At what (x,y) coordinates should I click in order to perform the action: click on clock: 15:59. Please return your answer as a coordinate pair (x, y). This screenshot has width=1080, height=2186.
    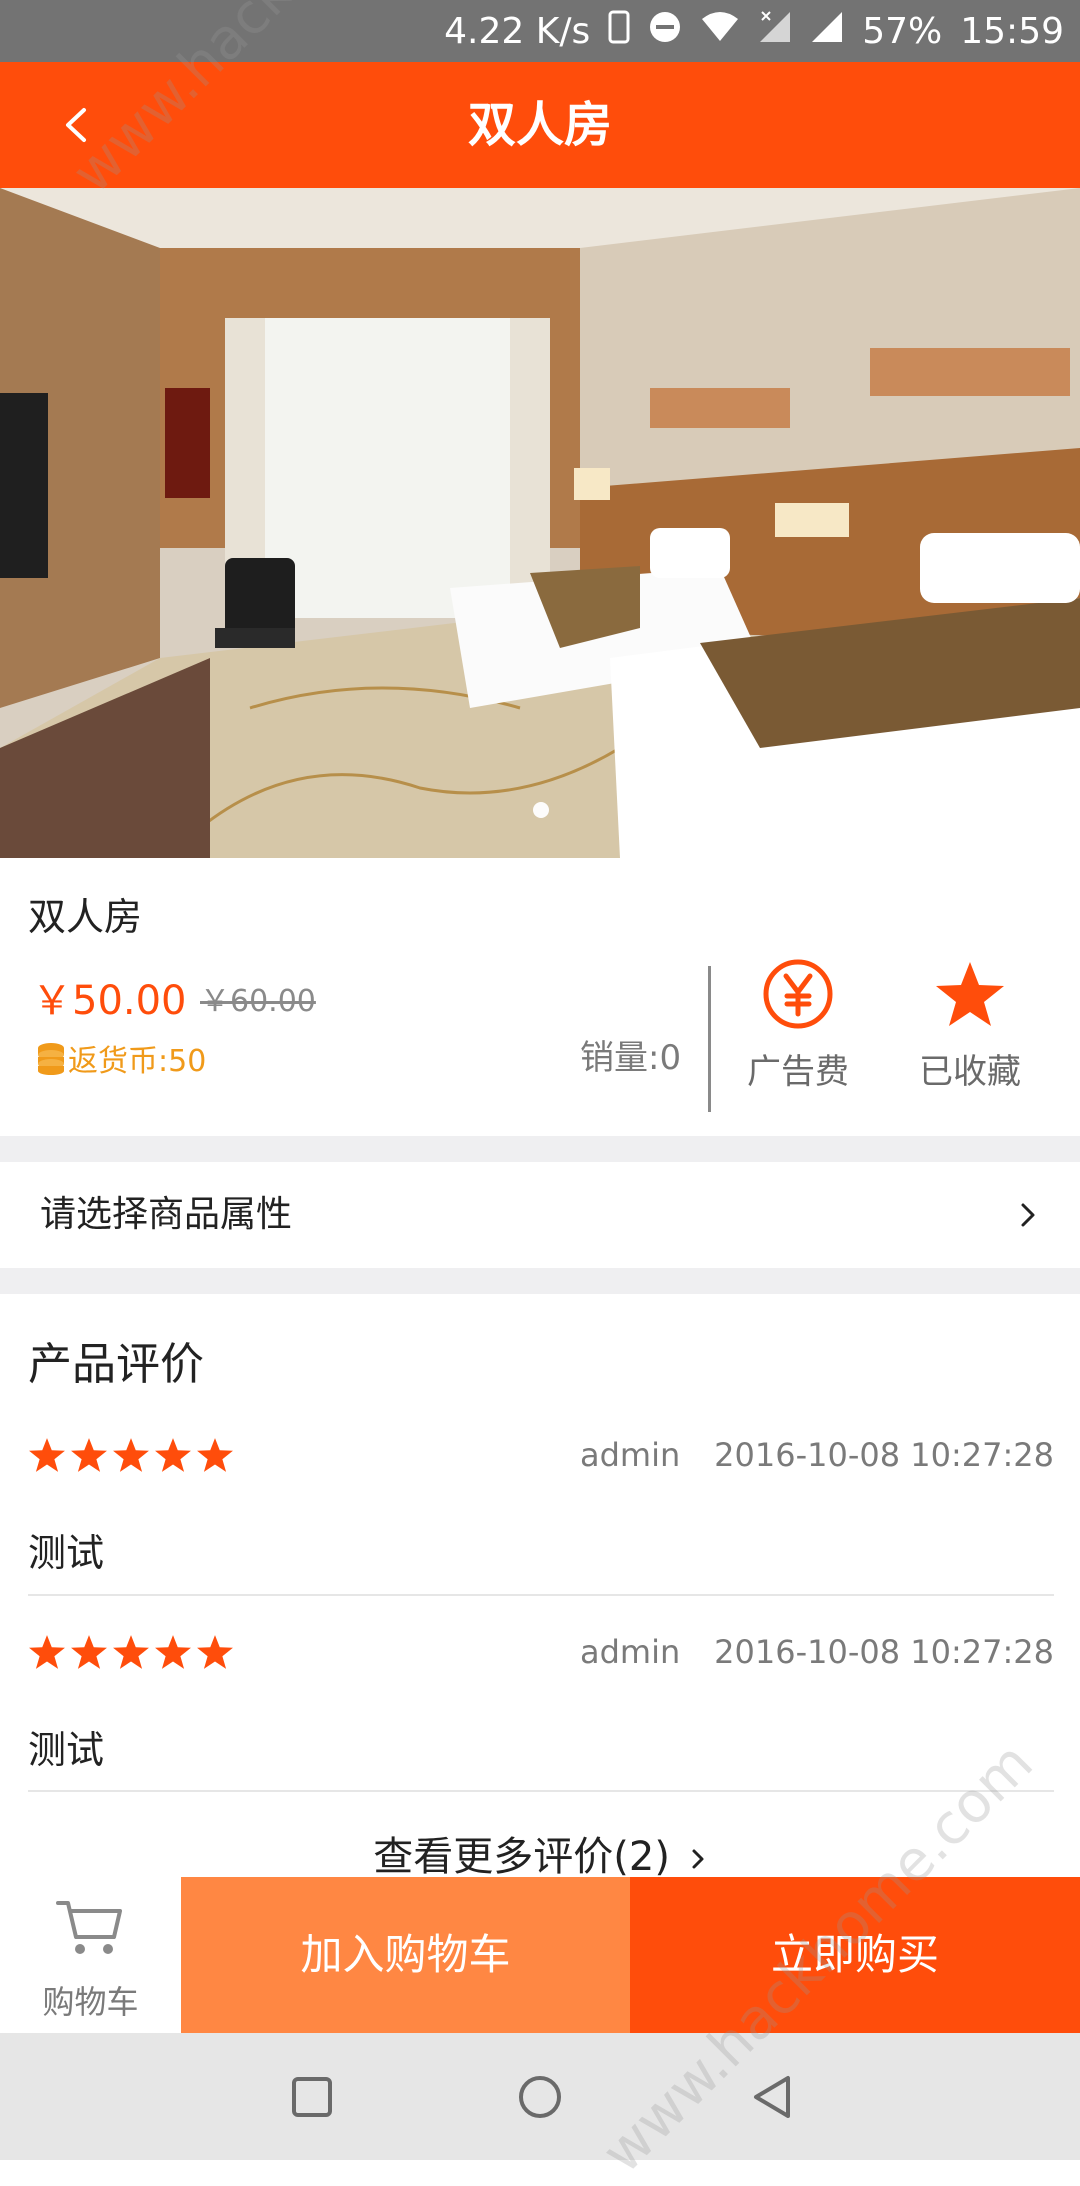
    Looking at the image, I should click on (1012, 31).